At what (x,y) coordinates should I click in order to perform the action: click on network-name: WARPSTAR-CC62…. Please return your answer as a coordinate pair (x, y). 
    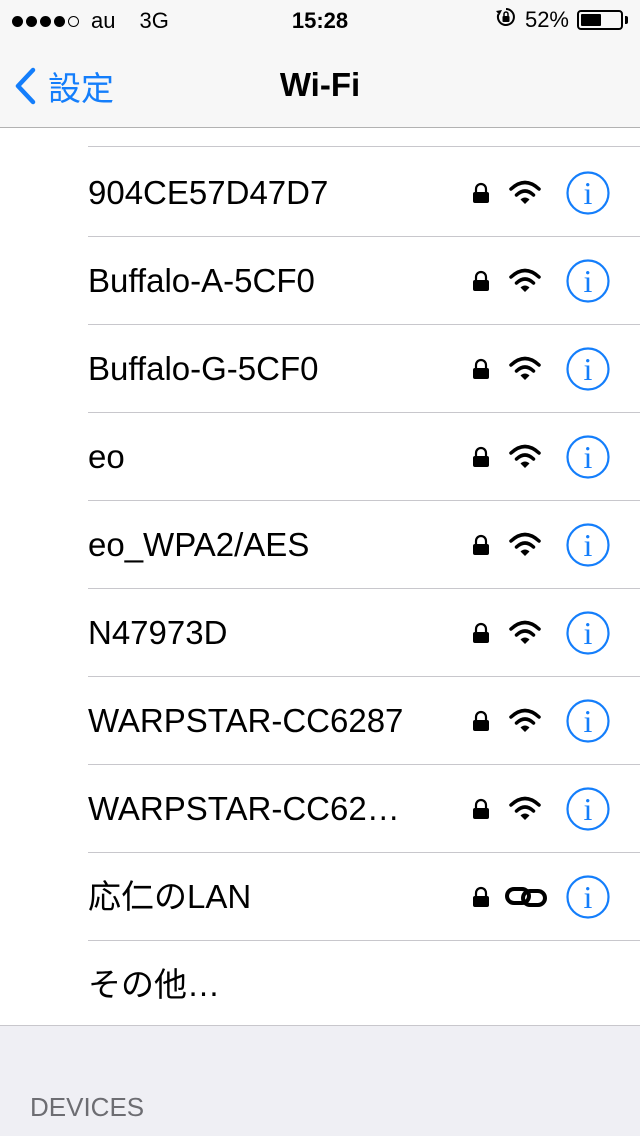
    Looking at the image, I should click on (244, 808).